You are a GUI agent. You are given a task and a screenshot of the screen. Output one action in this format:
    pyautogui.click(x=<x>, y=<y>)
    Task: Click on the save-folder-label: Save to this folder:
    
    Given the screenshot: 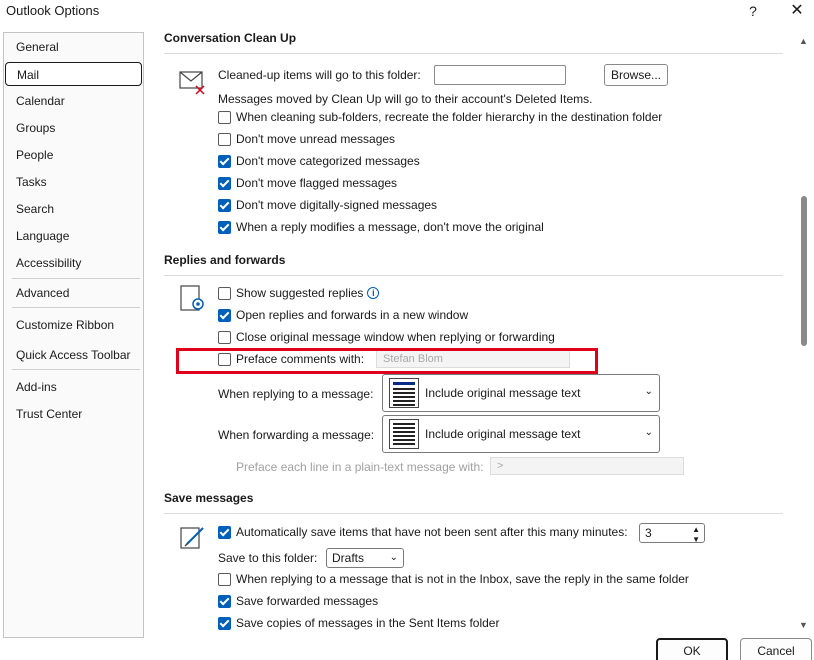 What is the action you would take?
    pyautogui.click(x=268, y=558)
    